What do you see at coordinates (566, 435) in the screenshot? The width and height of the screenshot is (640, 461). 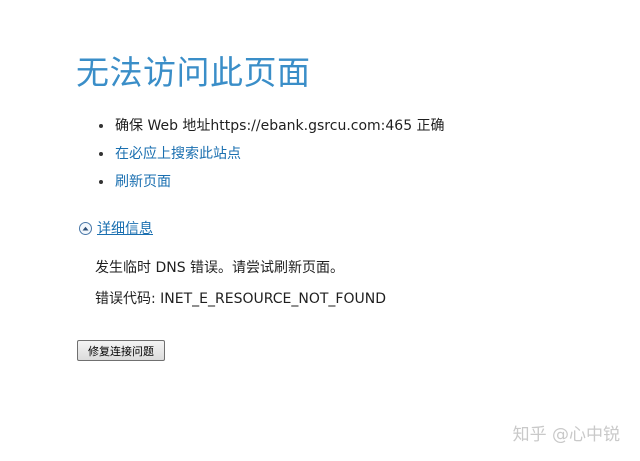 I see `watermark: 知乎 @心中锐` at bounding box center [566, 435].